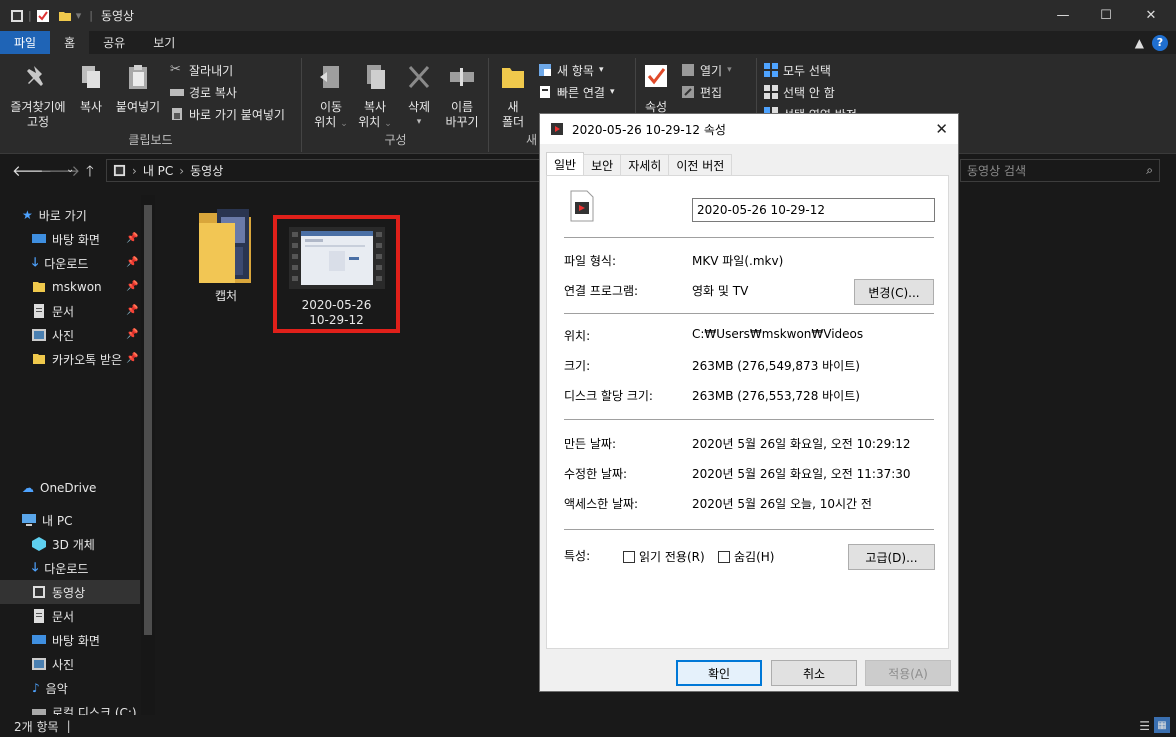 This screenshot has width=1176, height=737. Describe the element at coordinates (700, 164) in the screenshot. I see `tab-previous-versions: 이전 버전` at that location.